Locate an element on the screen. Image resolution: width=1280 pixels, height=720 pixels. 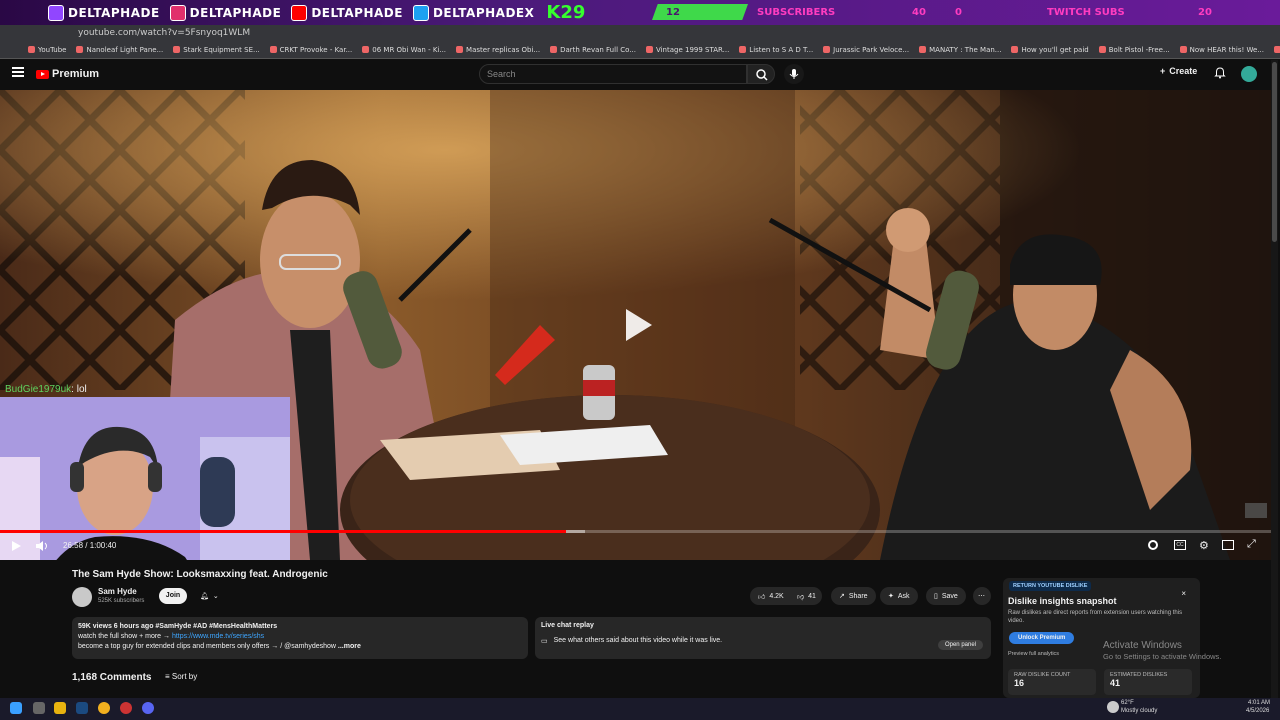
start-icon is located at coordinates (16, 708).